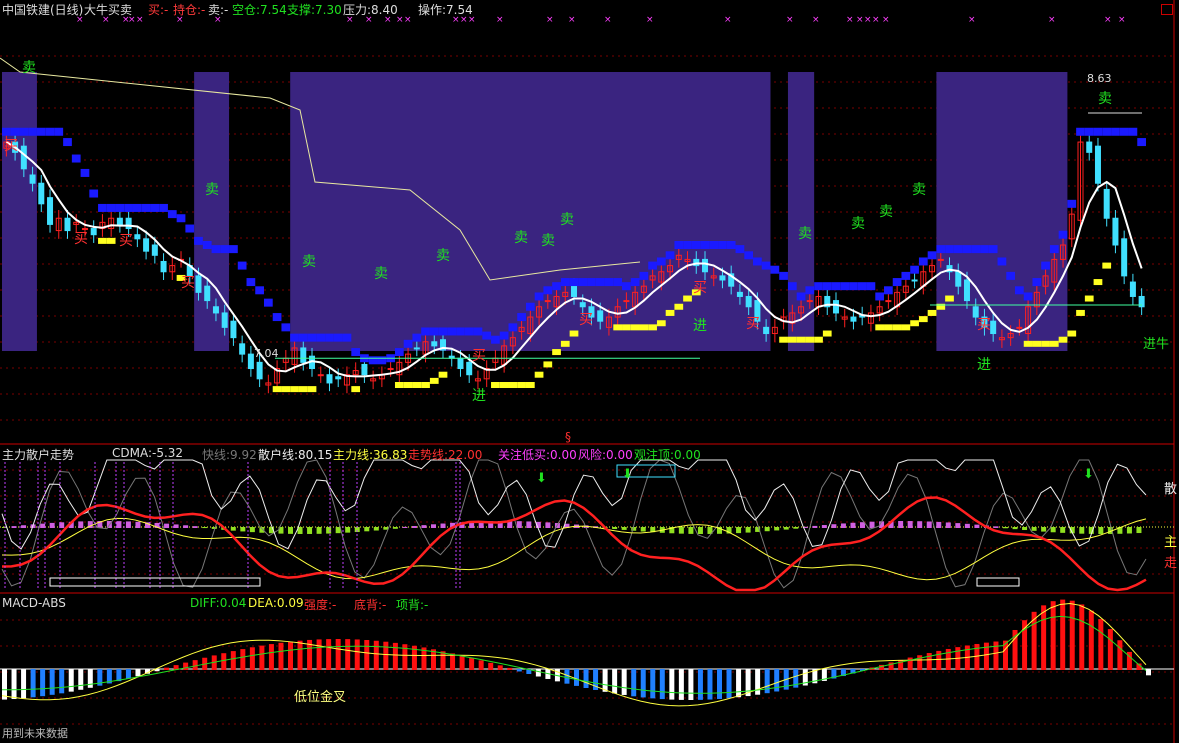  What do you see at coordinates (320, 605) in the screenshot?
I see `strength-value: 强度:-` at bounding box center [320, 605].